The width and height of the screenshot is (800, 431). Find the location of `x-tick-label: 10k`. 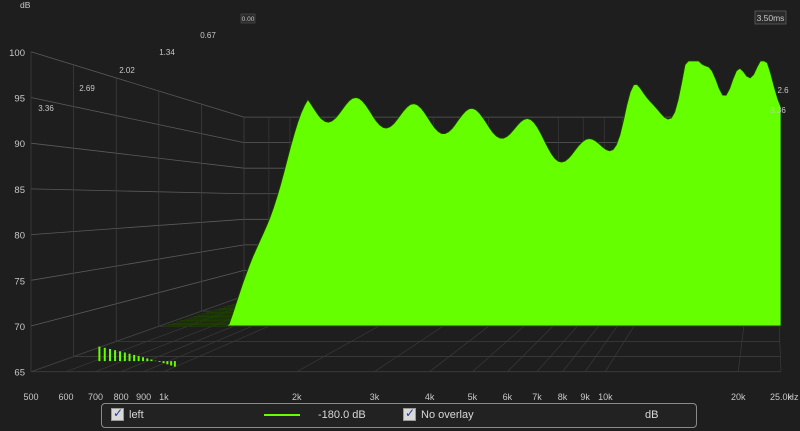

x-tick-label: 10k is located at coordinates (605, 397).